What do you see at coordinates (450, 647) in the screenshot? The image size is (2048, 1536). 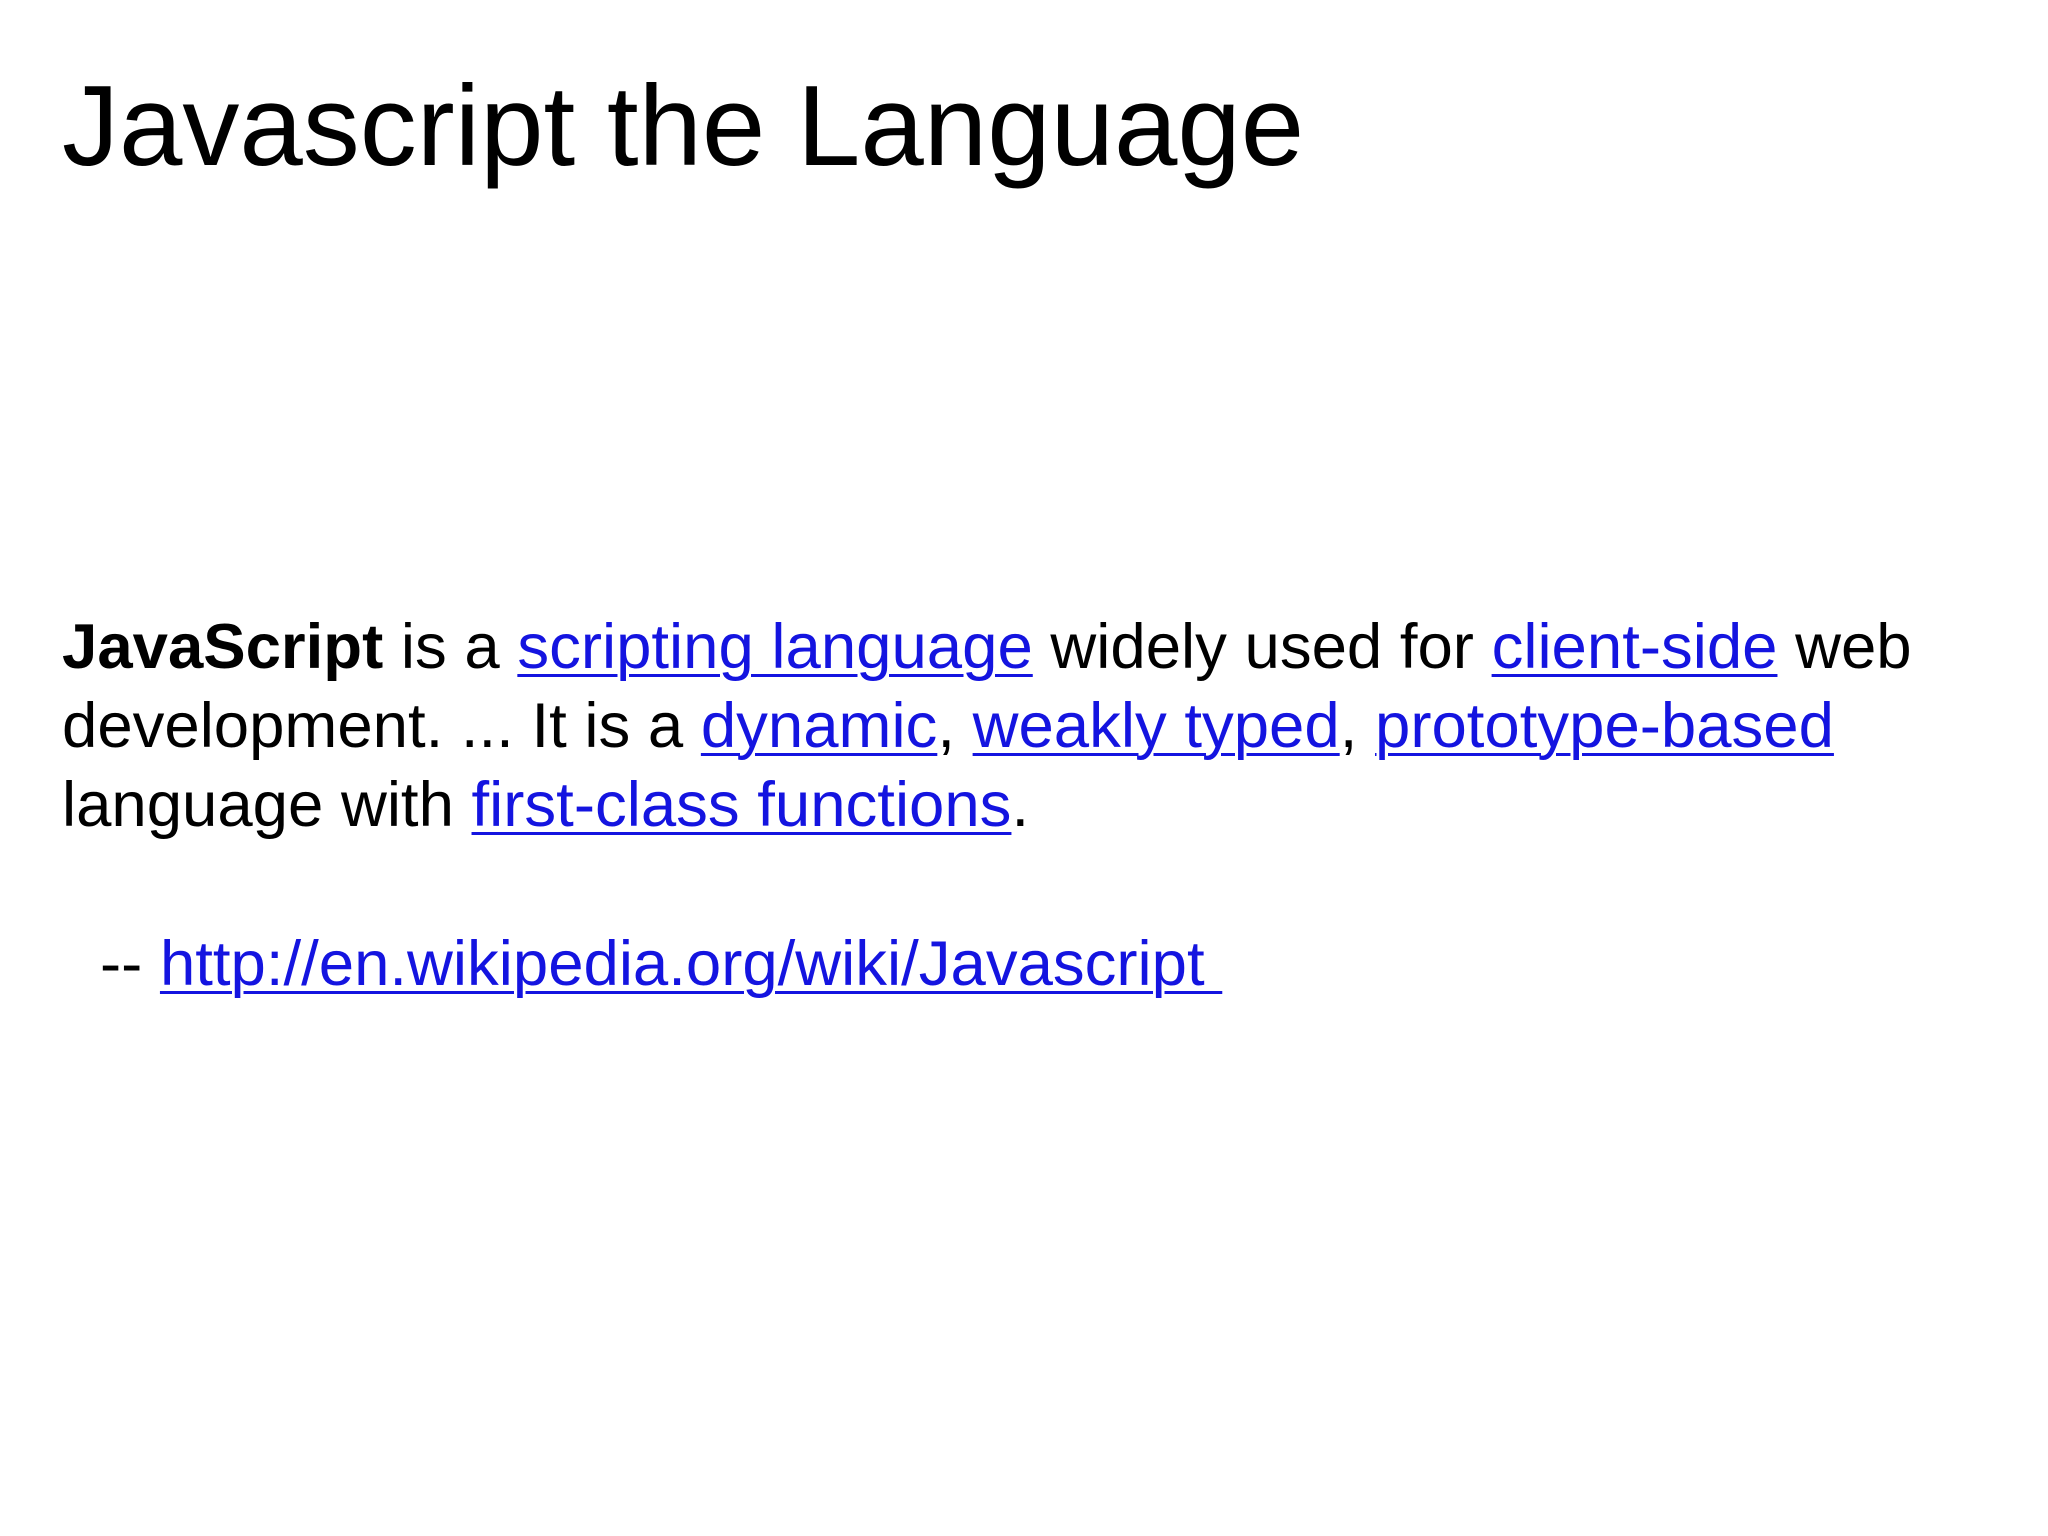 I see `text-segment: is a` at bounding box center [450, 647].